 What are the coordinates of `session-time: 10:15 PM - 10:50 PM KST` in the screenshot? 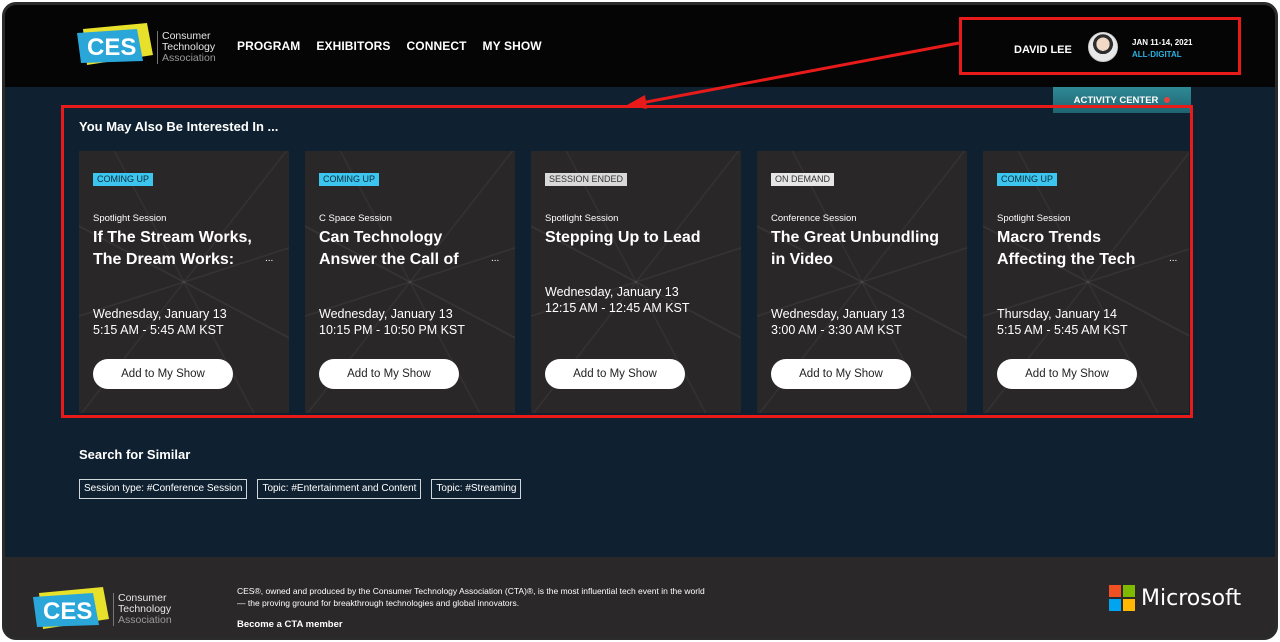 It's located at (392, 330).